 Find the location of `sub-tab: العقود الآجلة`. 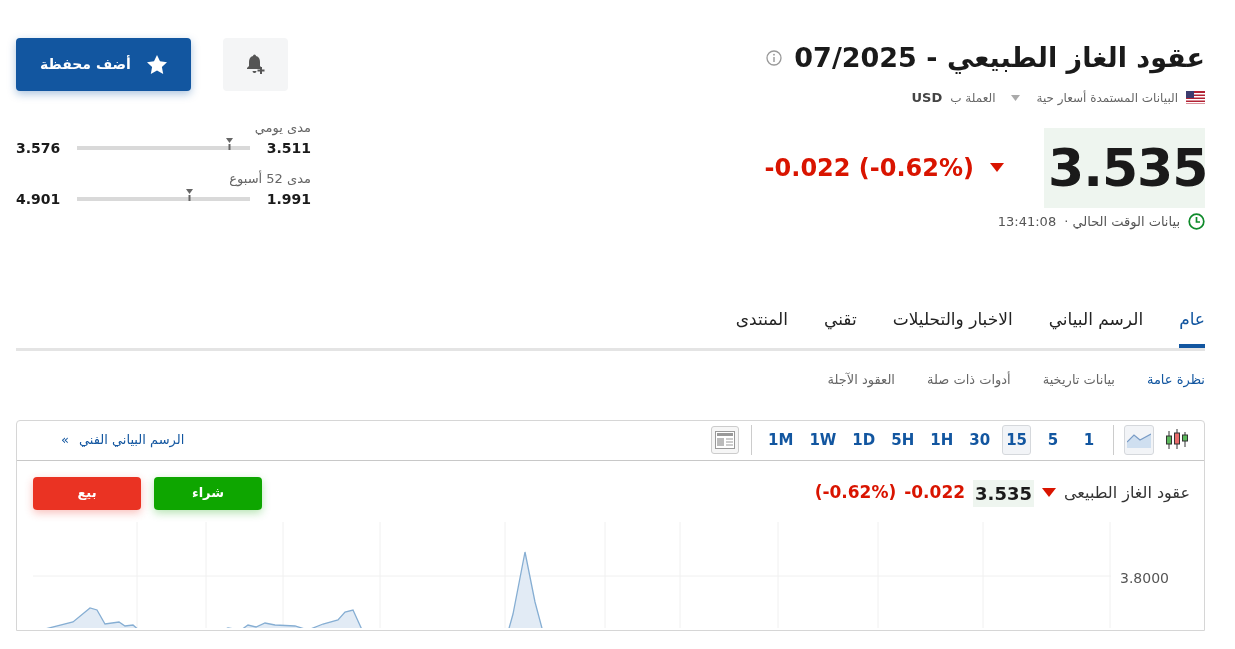

sub-tab: العقود الآجلة is located at coordinates (861, 380).